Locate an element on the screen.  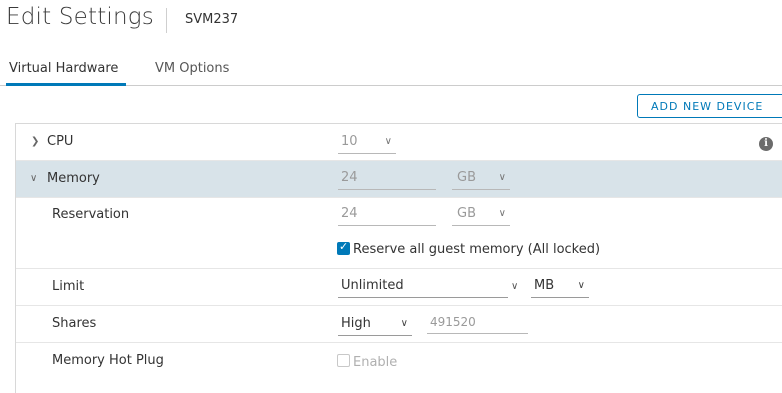
hot-plug-row: Memory Hot Plug Enable is located at coordinates (399, 361).